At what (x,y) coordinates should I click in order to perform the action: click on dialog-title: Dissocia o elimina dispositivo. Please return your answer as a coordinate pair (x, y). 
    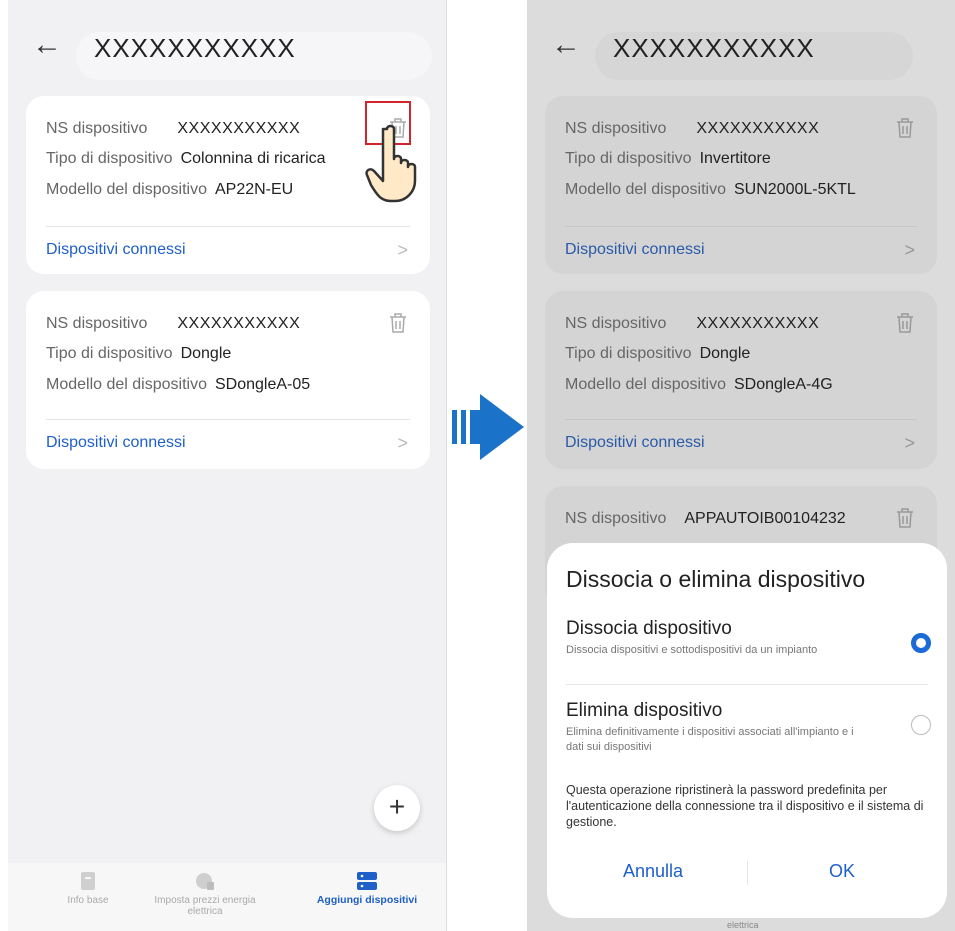
    Looking at the image, I should click on (716, 579).